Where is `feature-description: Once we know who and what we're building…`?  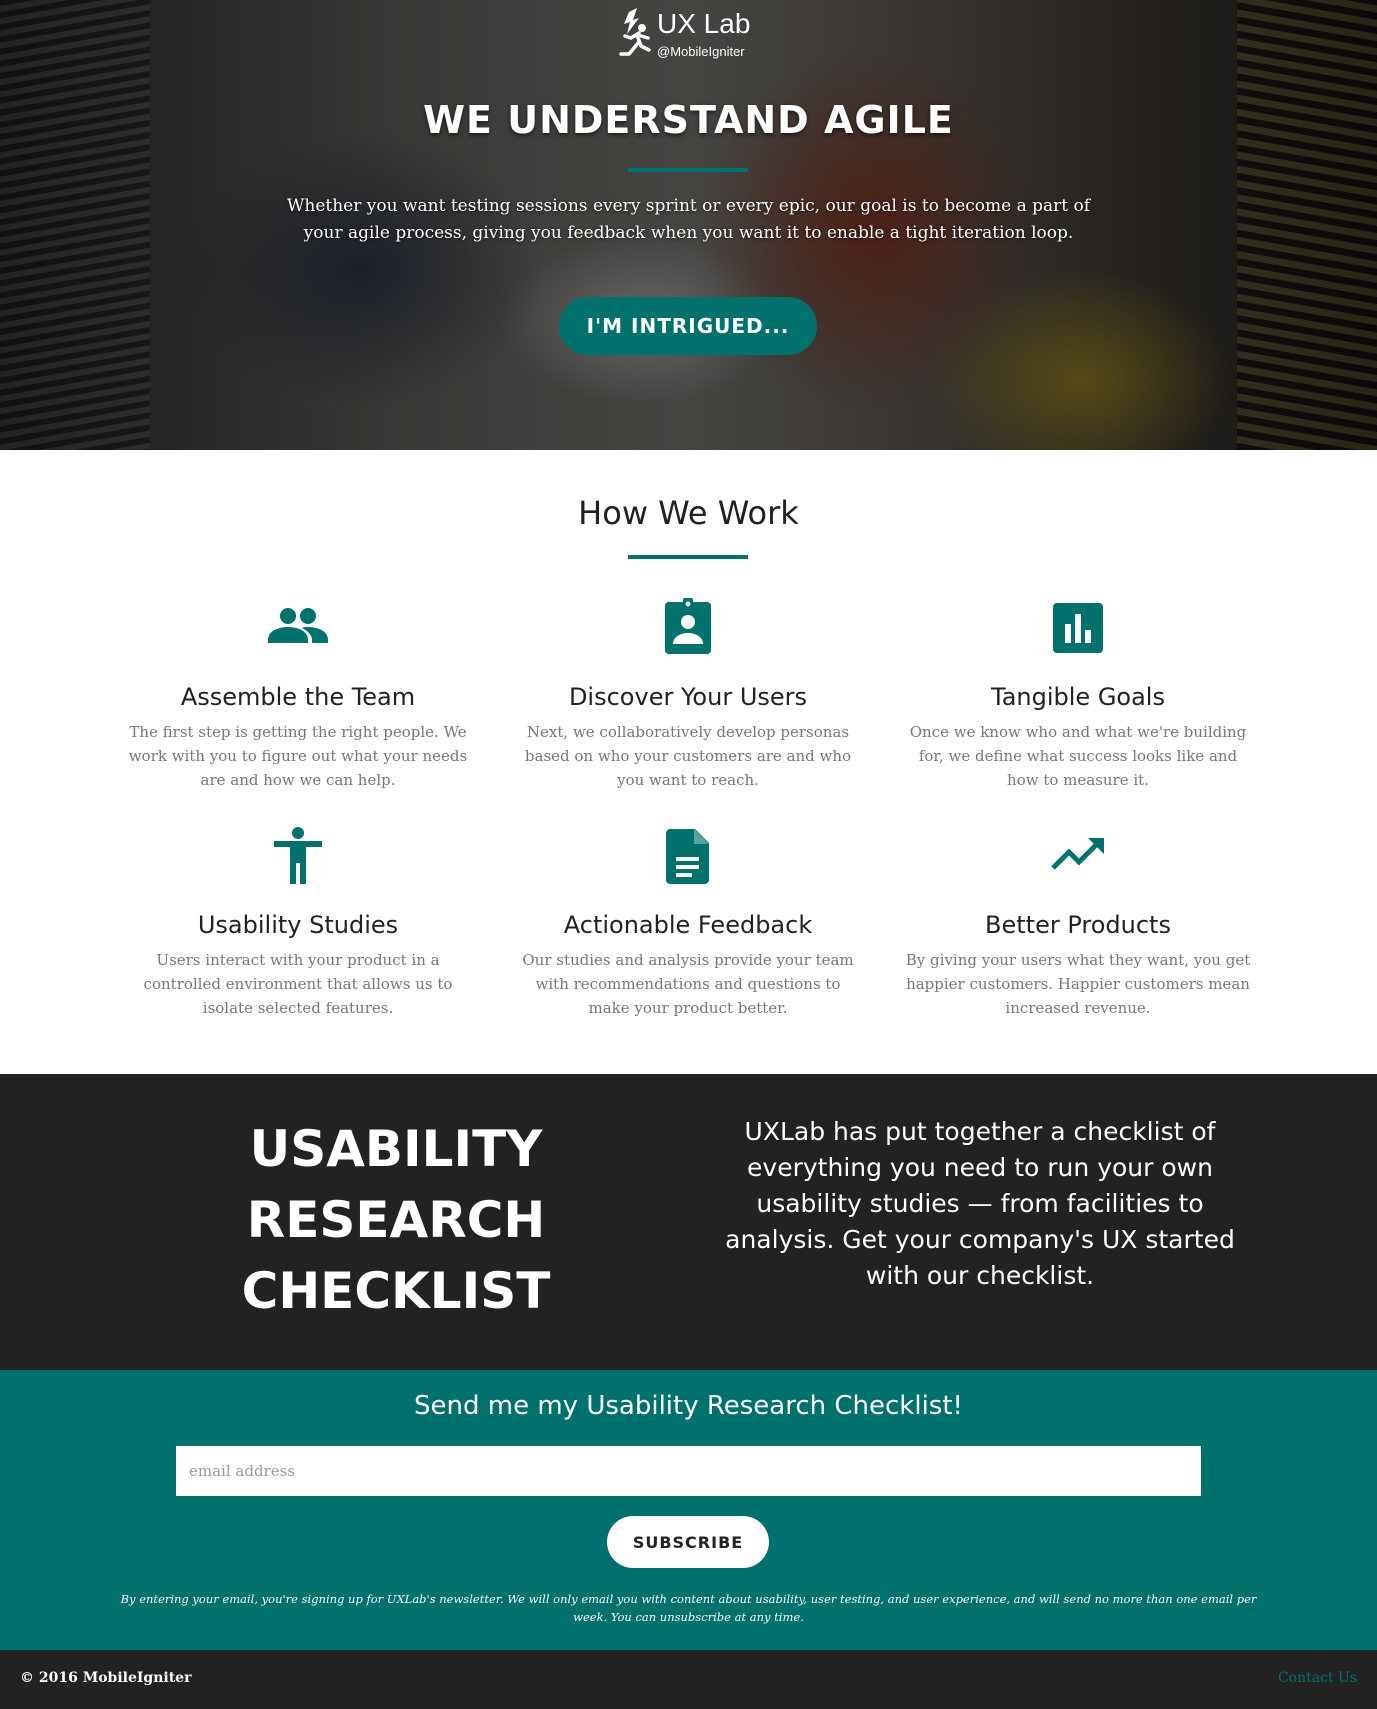
feature-description: Once we know who and what we're building… is located at coordinates (1078, 756).